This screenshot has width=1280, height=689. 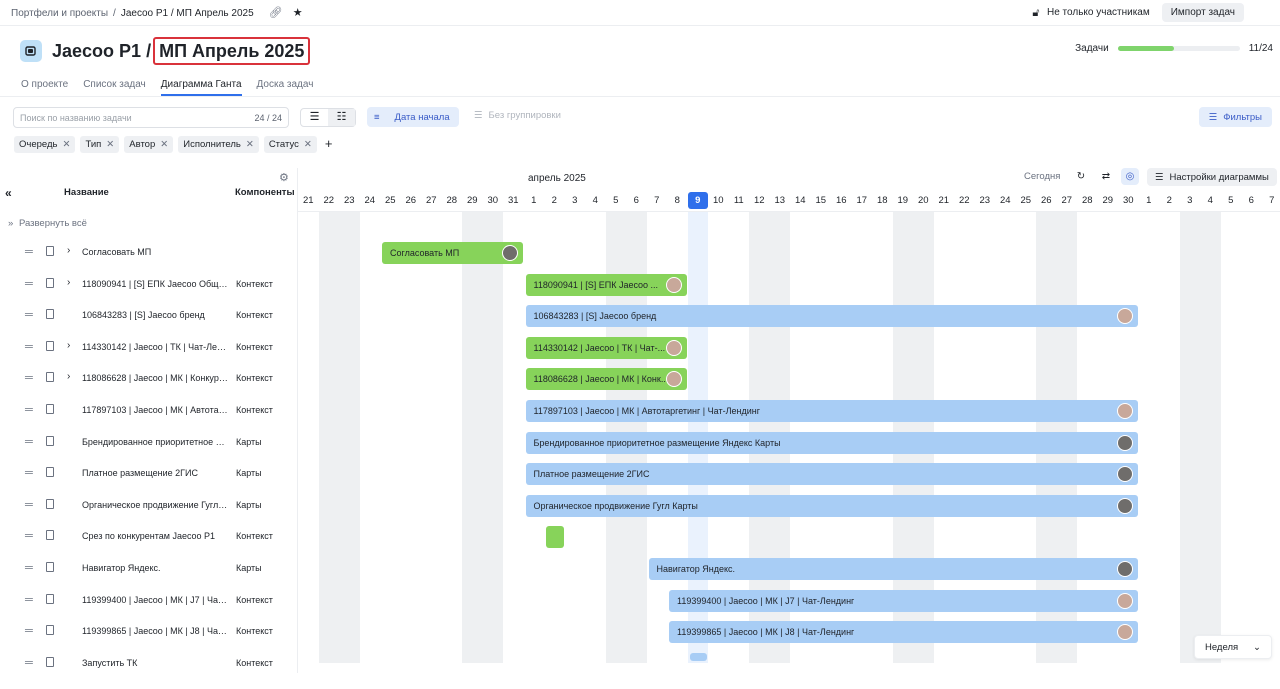 What do you see at coordinates (155, 410) in the screenshot?
I see `task-name: 117897103 | Jaecoo | МК | Автотаргетинг` at bounding box center [155, 410].